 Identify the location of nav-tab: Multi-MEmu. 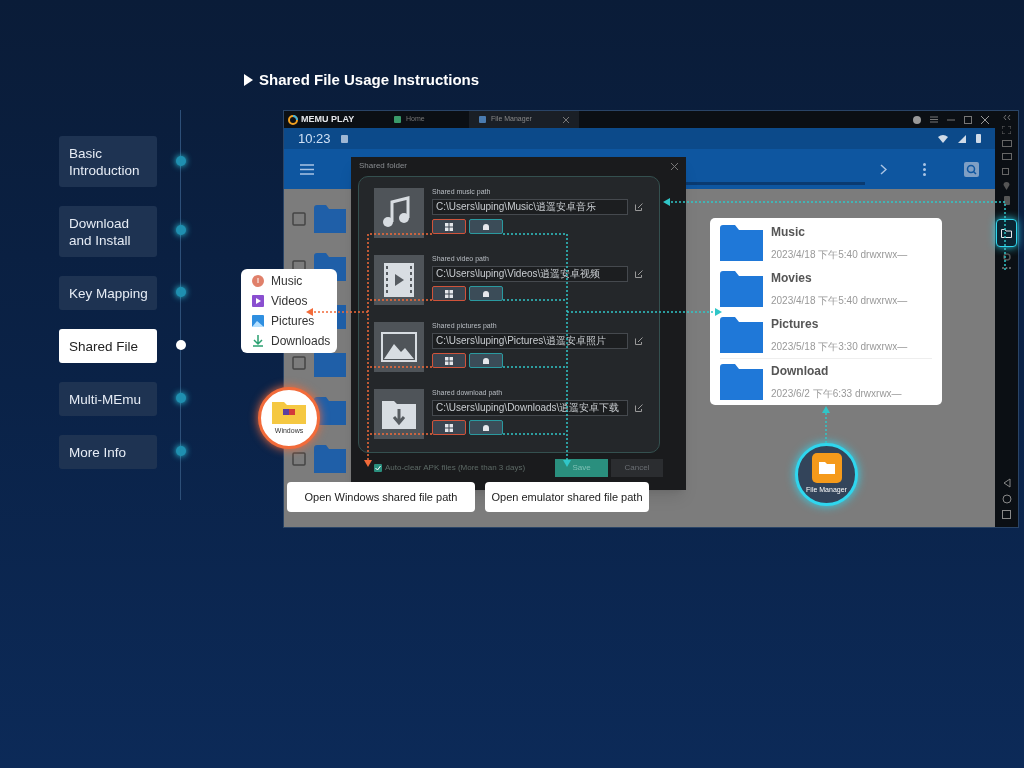
(108, 399).